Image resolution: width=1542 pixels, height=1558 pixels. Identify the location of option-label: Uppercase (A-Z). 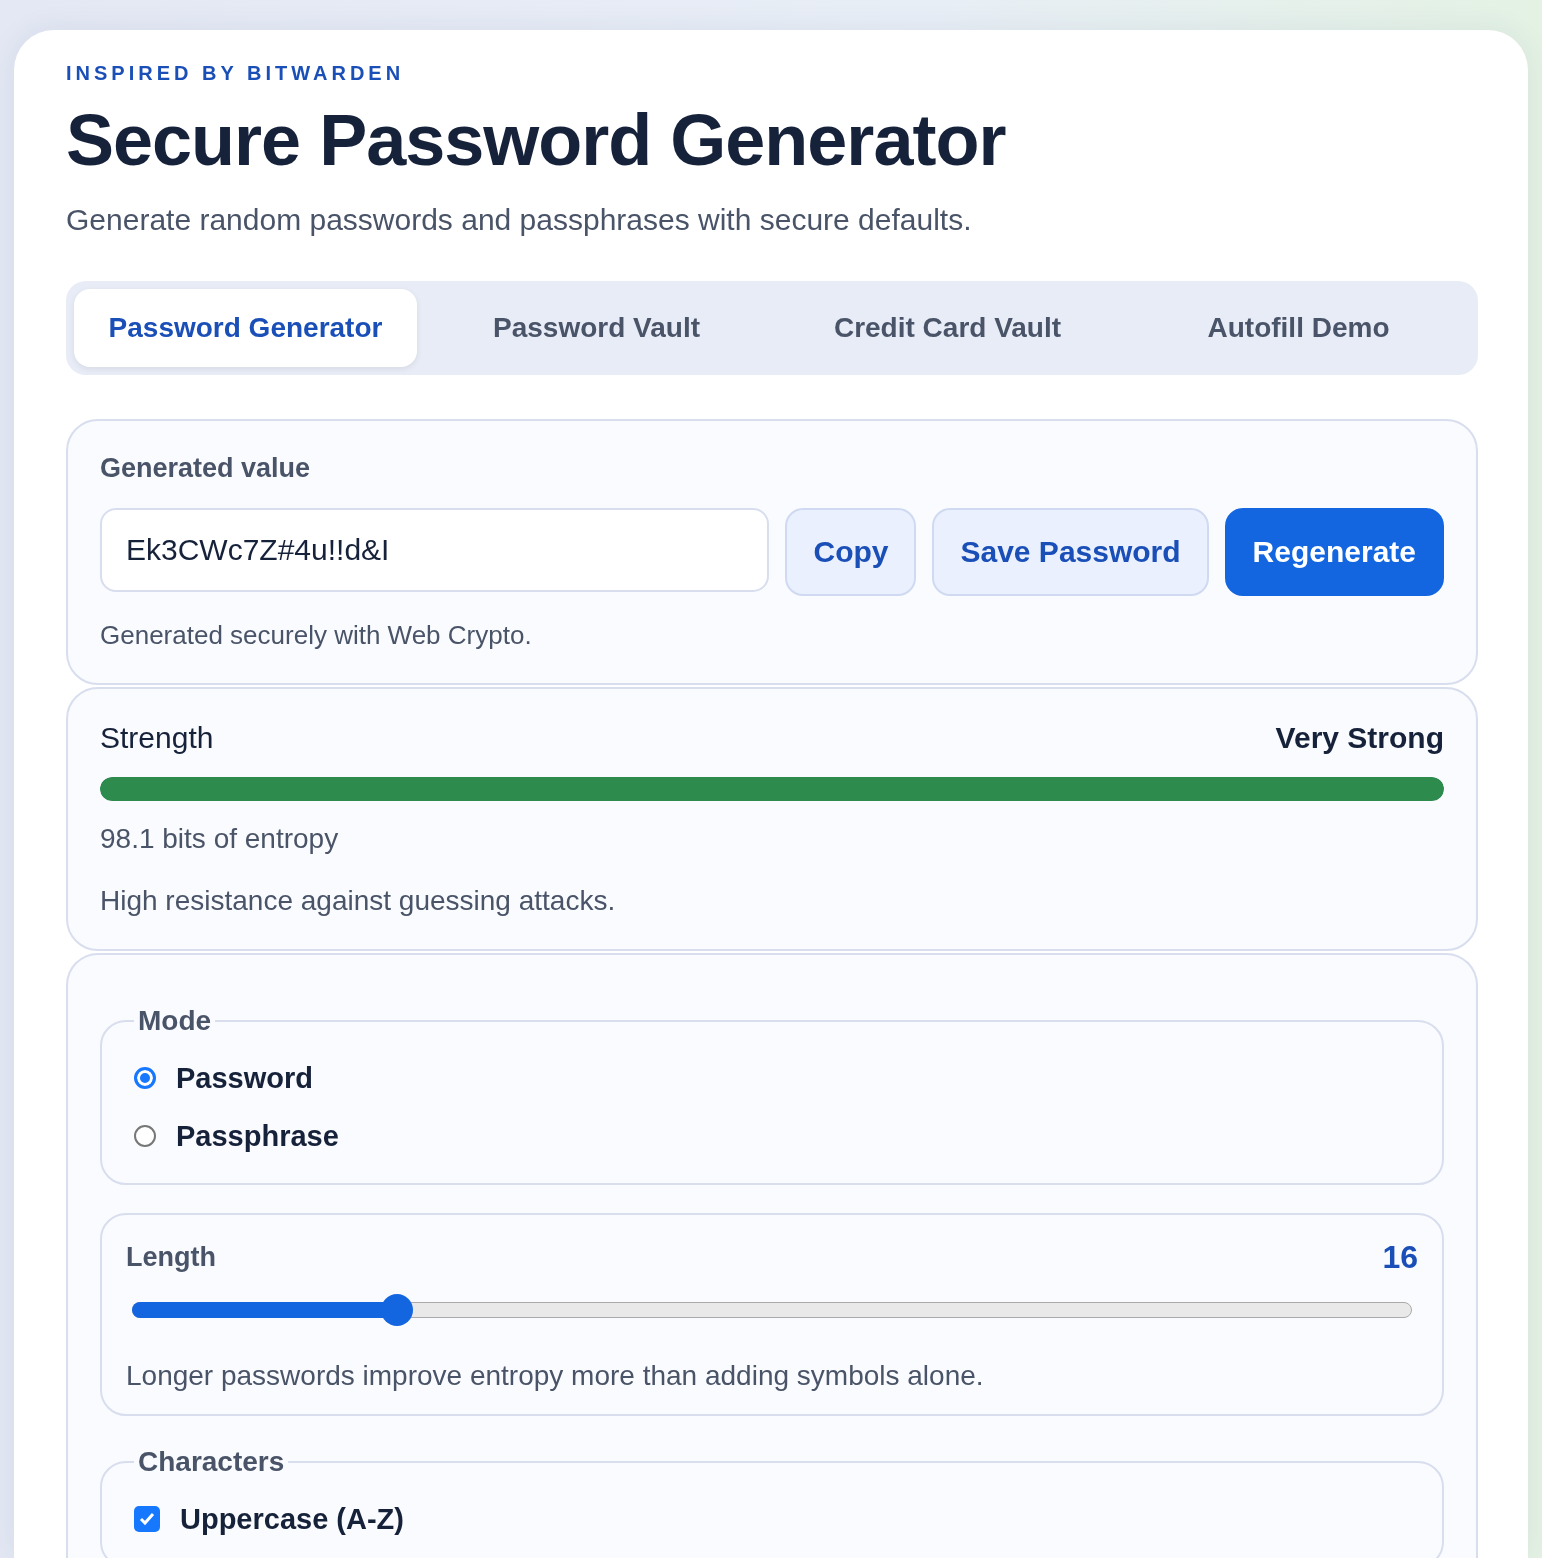
(292, 1519).